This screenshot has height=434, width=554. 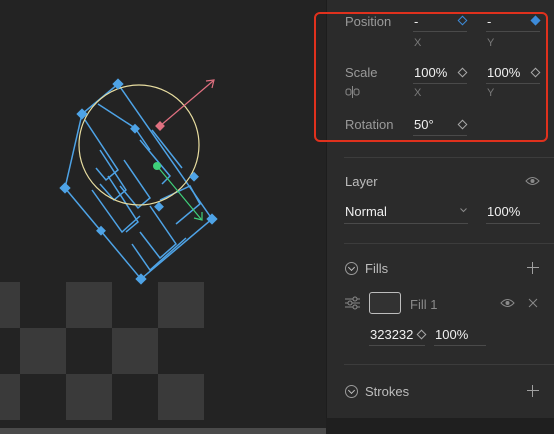 I want to click on add-fill-icon, so click(x=533, y=268).